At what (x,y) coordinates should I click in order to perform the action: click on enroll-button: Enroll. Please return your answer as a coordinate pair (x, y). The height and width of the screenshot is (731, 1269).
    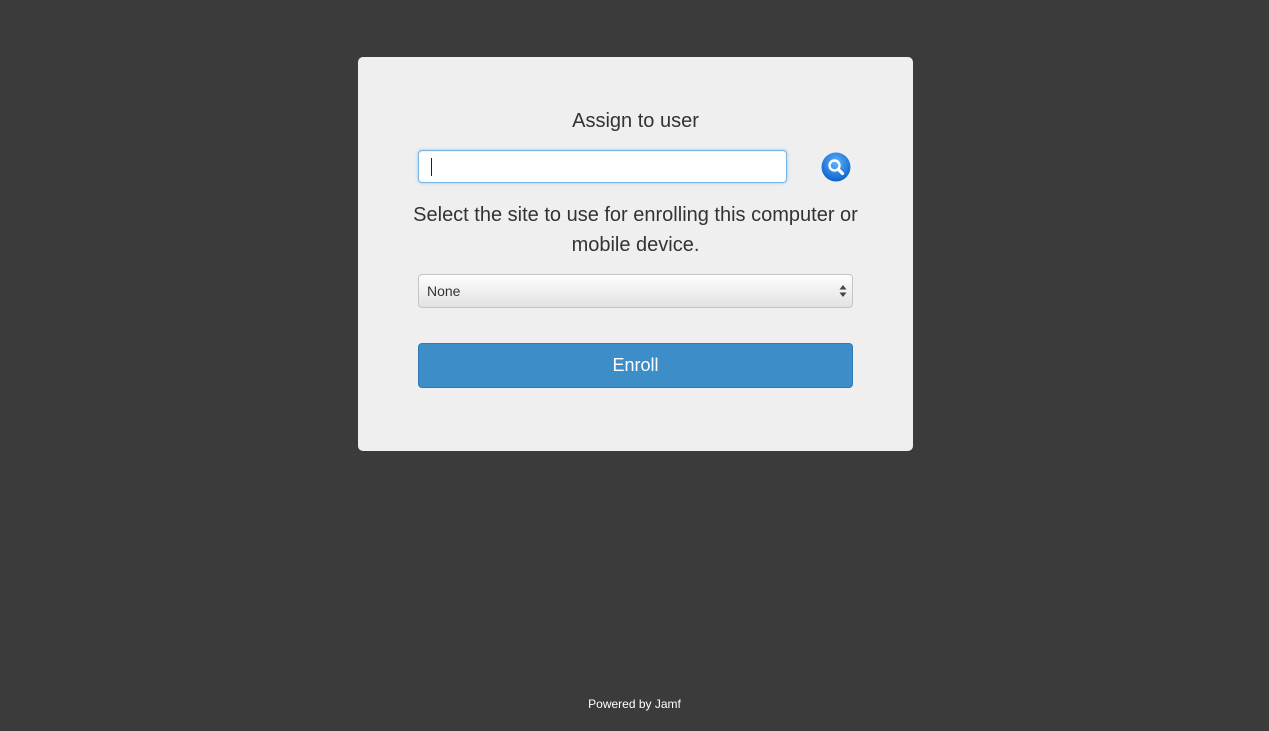
    Looking at the image, I should click on (635, 365).